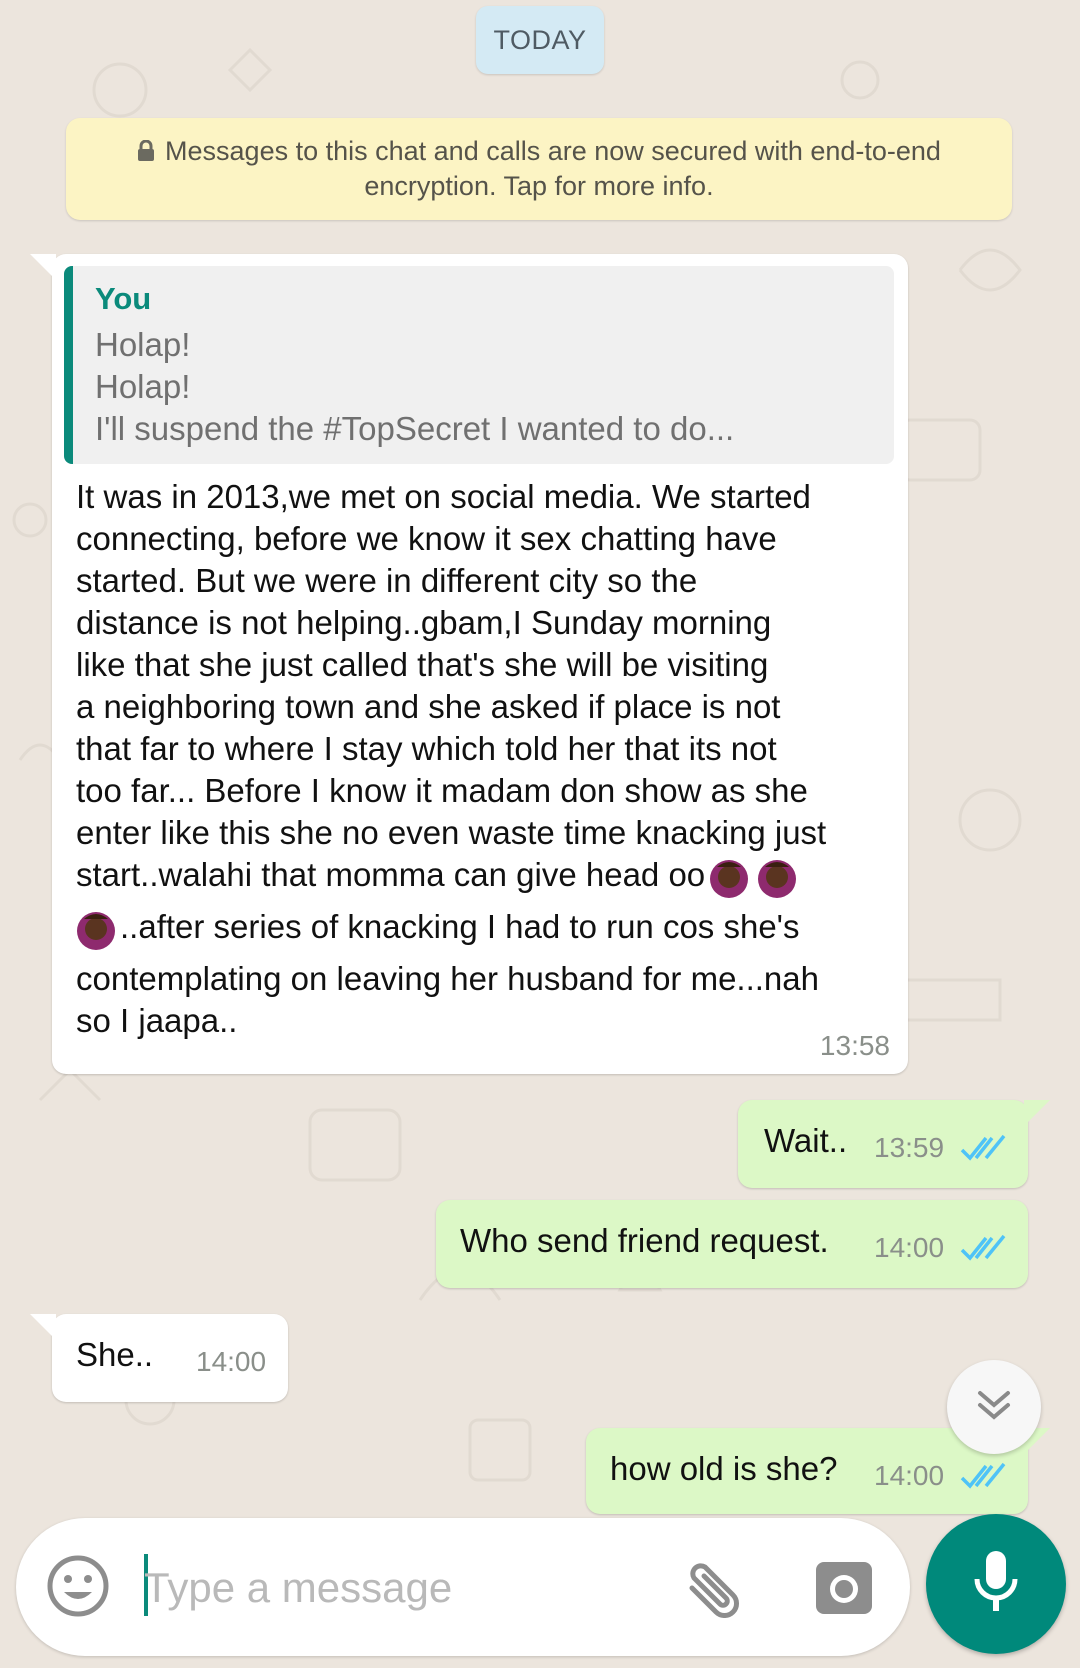 This screenshot has height=1668, width=1080. What do you see at coordinates (717, 1590) in the screenshot?
I see `paperclip-icon` at bounding box center [717, 1590].